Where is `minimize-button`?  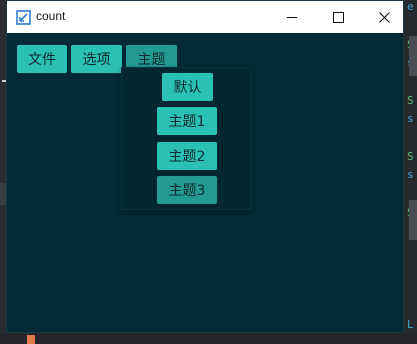 minimize-button is located at coordinates (292, 17).